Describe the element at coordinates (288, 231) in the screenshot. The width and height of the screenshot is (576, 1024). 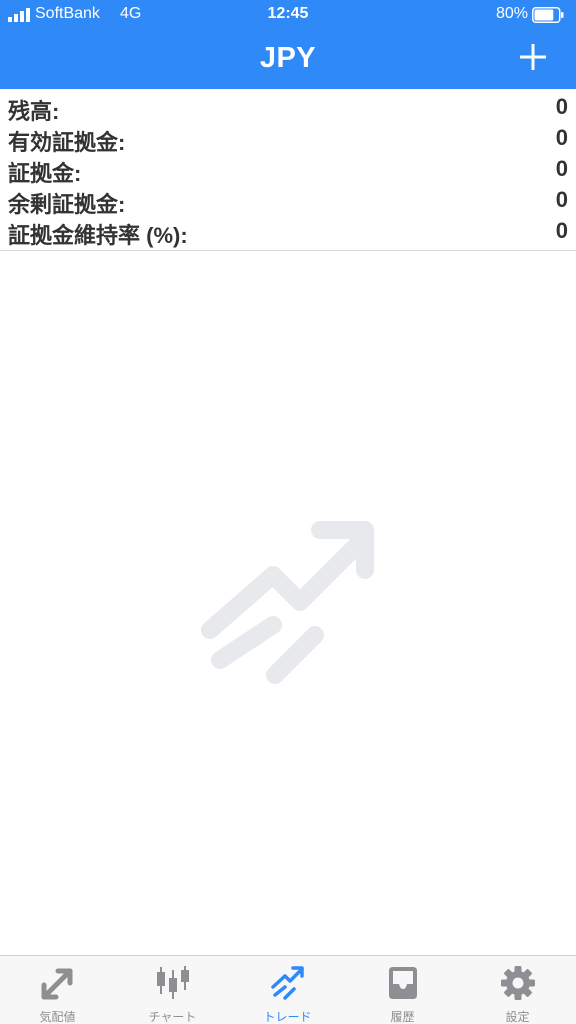
I see `summary-row-margin-level: 証拠金維持率 (%): 0` at that location.